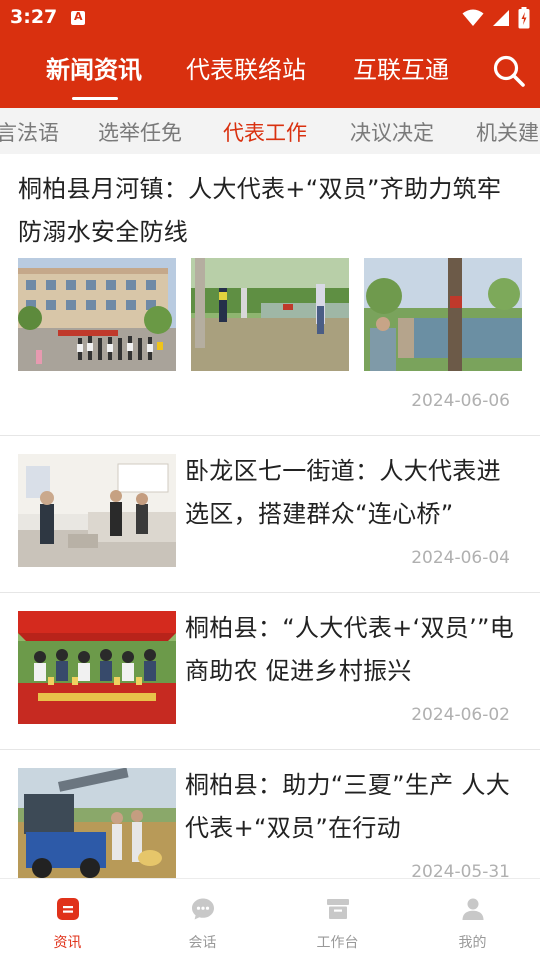  I want to click on news-icon, so click(68, 909).